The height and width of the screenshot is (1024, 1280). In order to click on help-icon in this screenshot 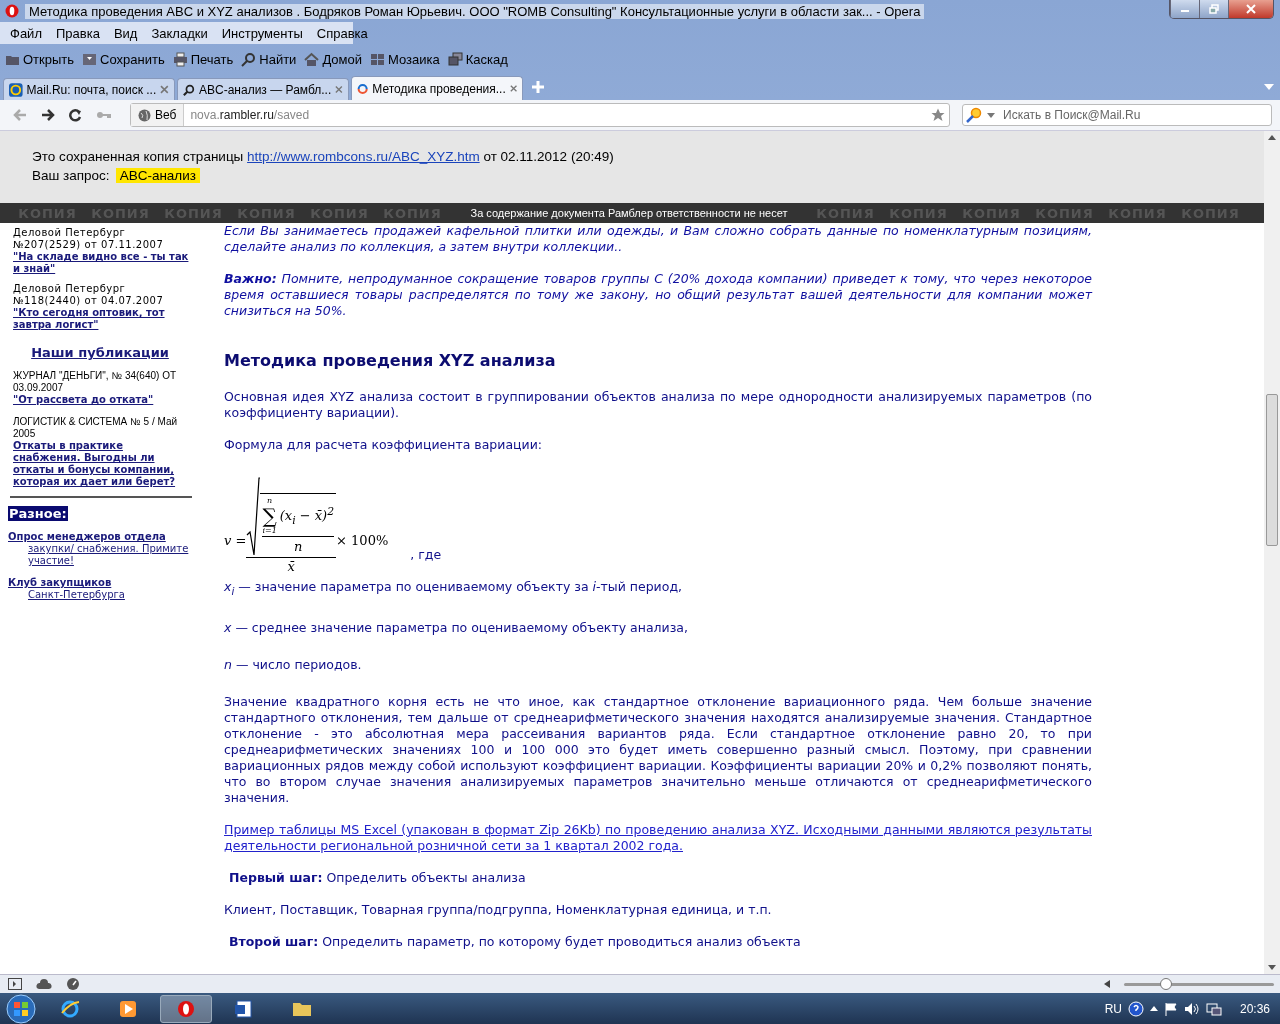, I will do `click(1135, 1008)`.